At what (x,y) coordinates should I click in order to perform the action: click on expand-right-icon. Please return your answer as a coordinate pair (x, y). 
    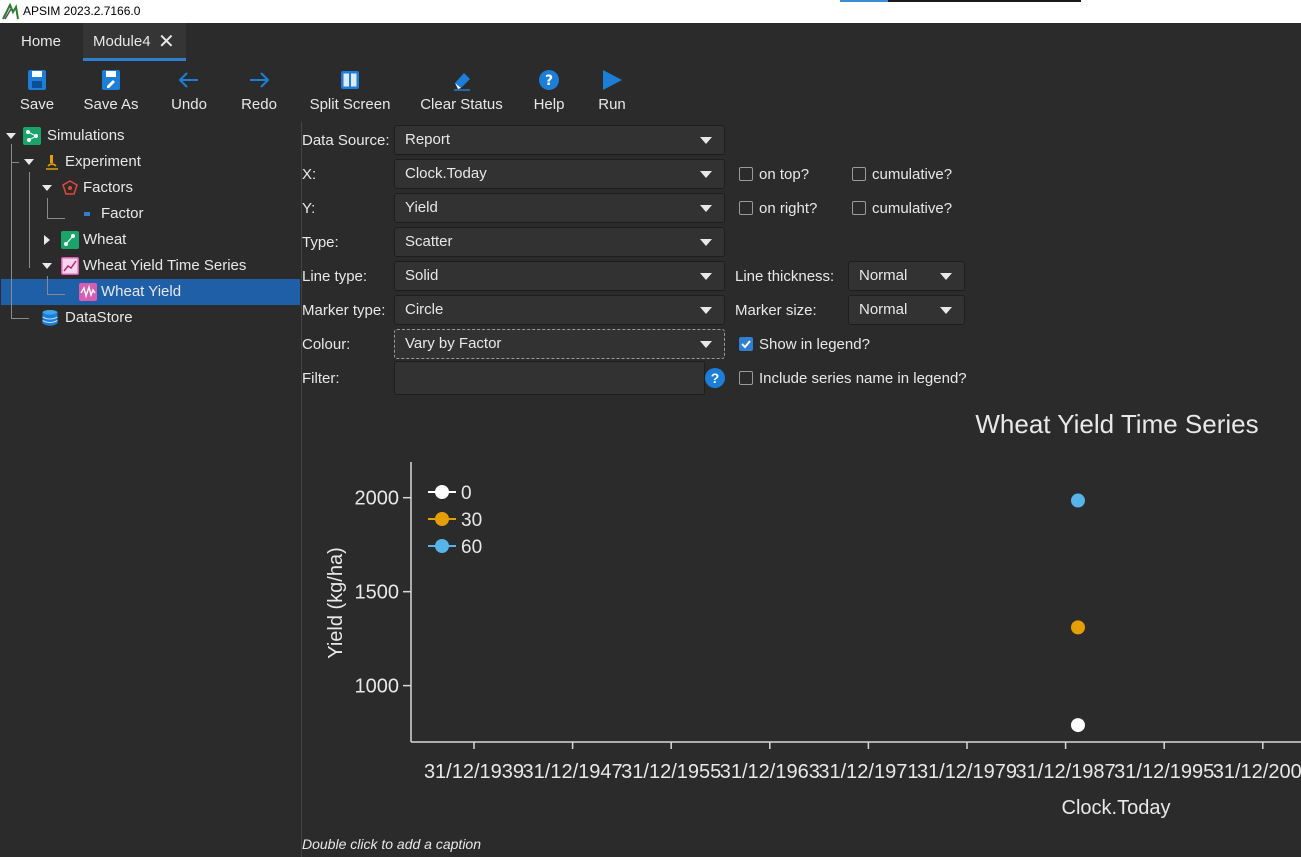
    Looking at the image, I should click on (47, 240).